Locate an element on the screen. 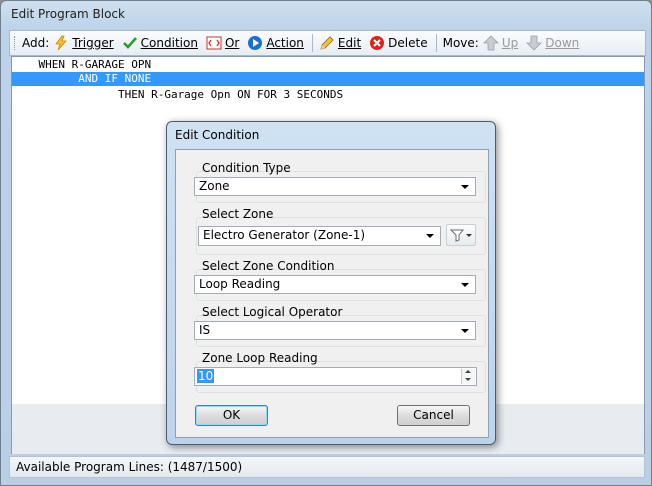  select-zone-select: Electro Generator (Zone-1) is located at coordinates (319, 236).